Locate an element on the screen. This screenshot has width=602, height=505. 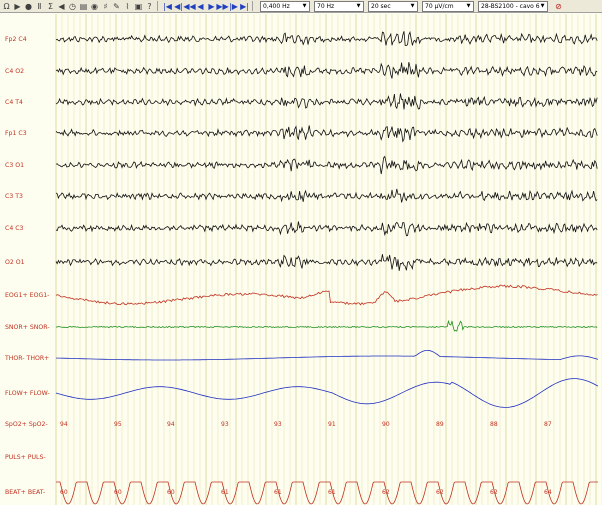
spo2-value: 95 is located at coordinates (118, 424).